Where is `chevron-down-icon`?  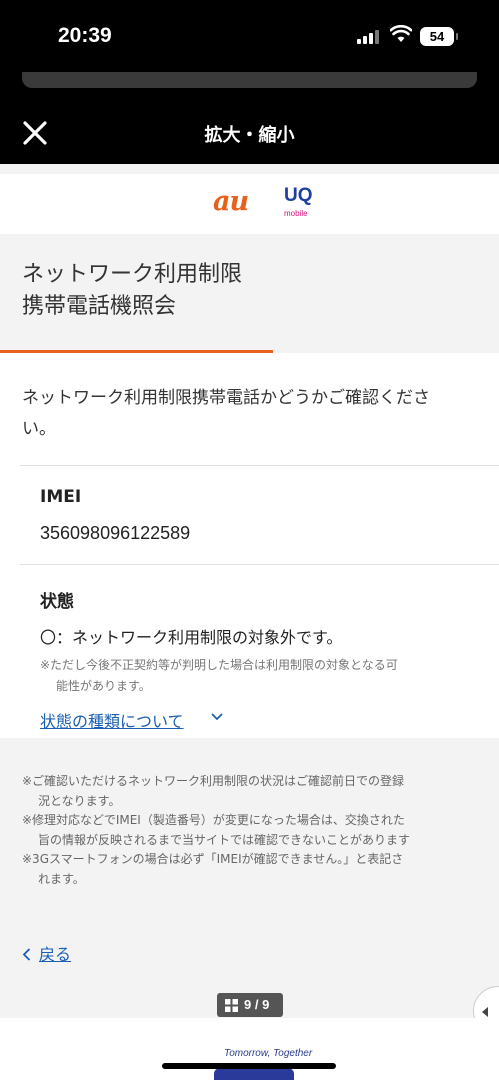 chevron-down-icon is located at coordinates (217, 717).